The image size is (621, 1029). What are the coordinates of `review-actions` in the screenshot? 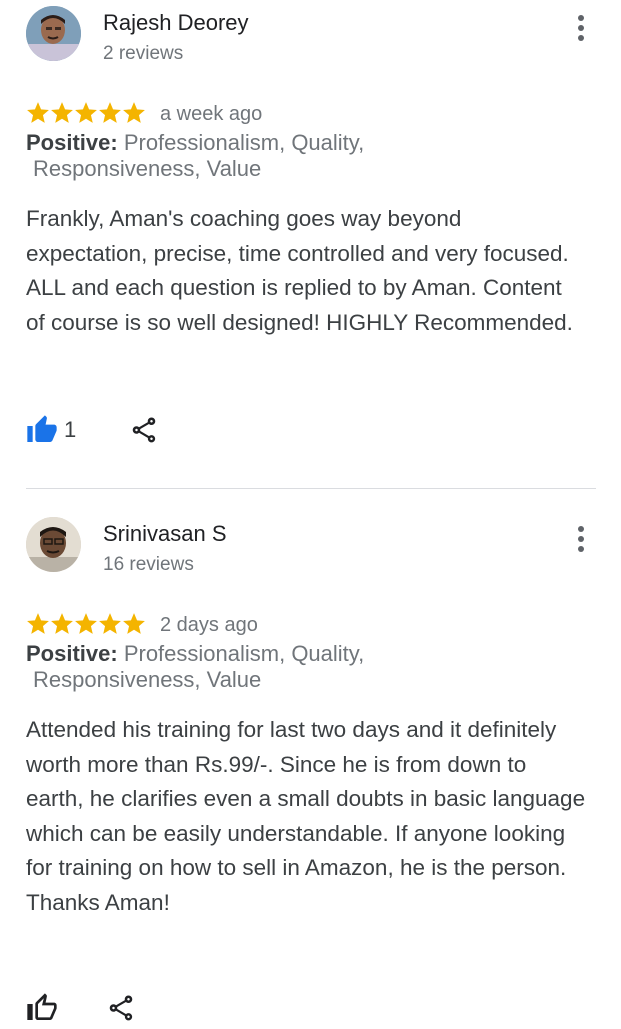 It's located at (96, 1009).